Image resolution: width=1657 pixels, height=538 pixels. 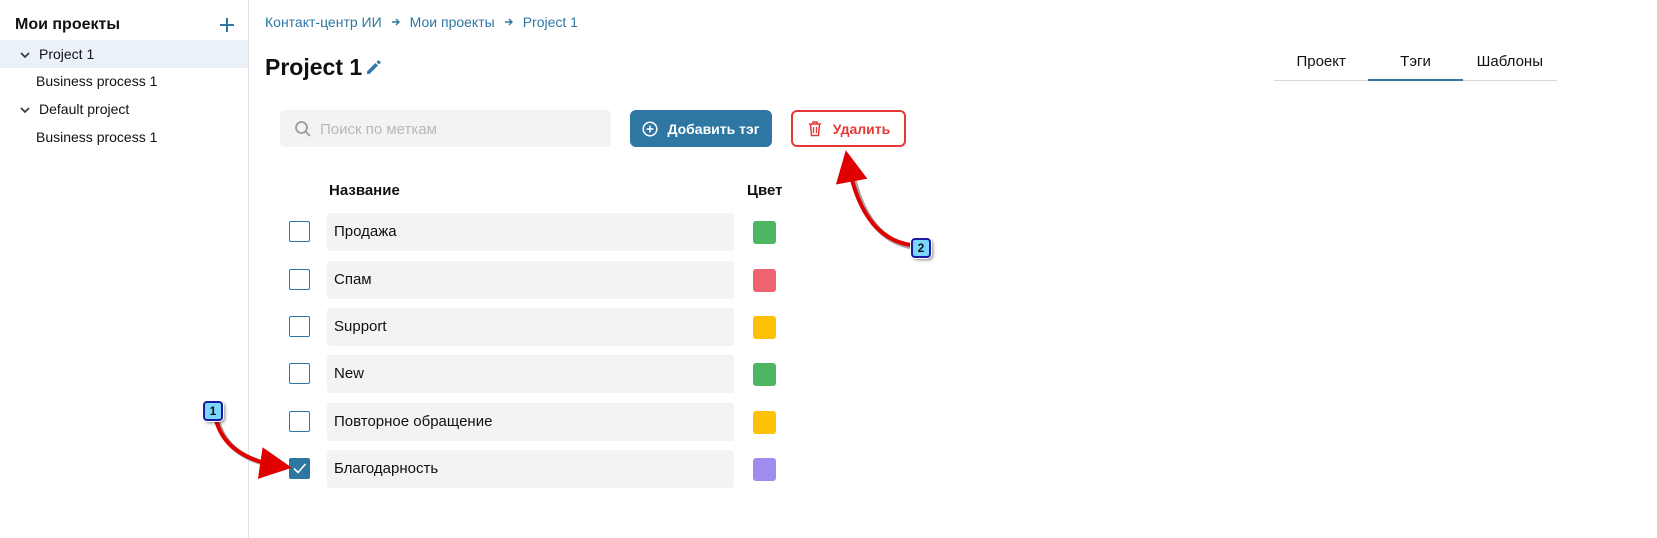 I want to click on delete-label: Удалить, so click(x=861, y=128).